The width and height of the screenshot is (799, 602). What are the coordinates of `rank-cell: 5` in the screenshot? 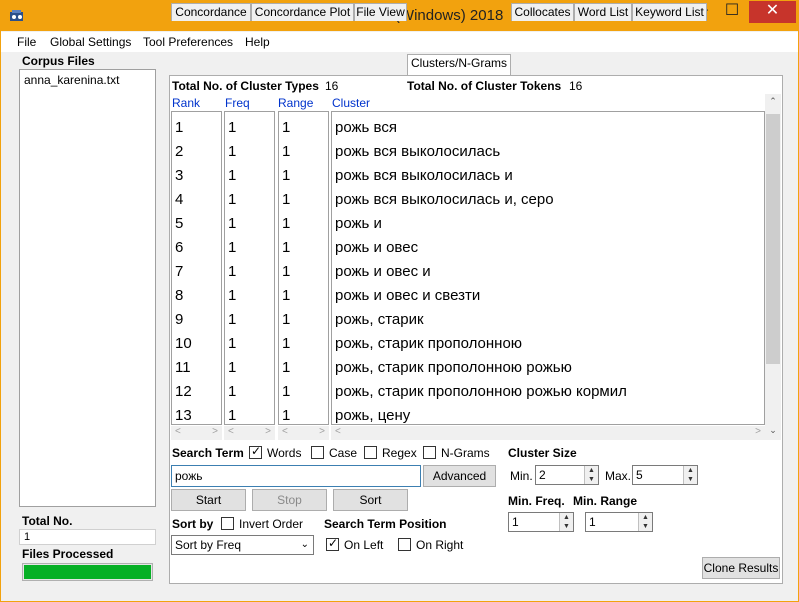 It's located at (179, 223).